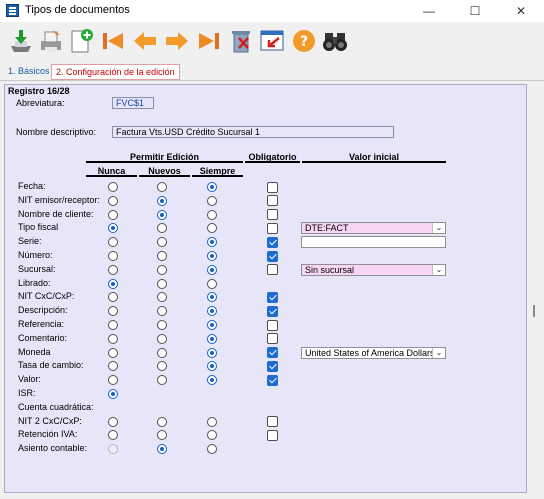 The image size is (544, 499). What do you see at coordinates (241, 41) in the screenshot?
I see `delete-button` at bounding box center [241, 41].